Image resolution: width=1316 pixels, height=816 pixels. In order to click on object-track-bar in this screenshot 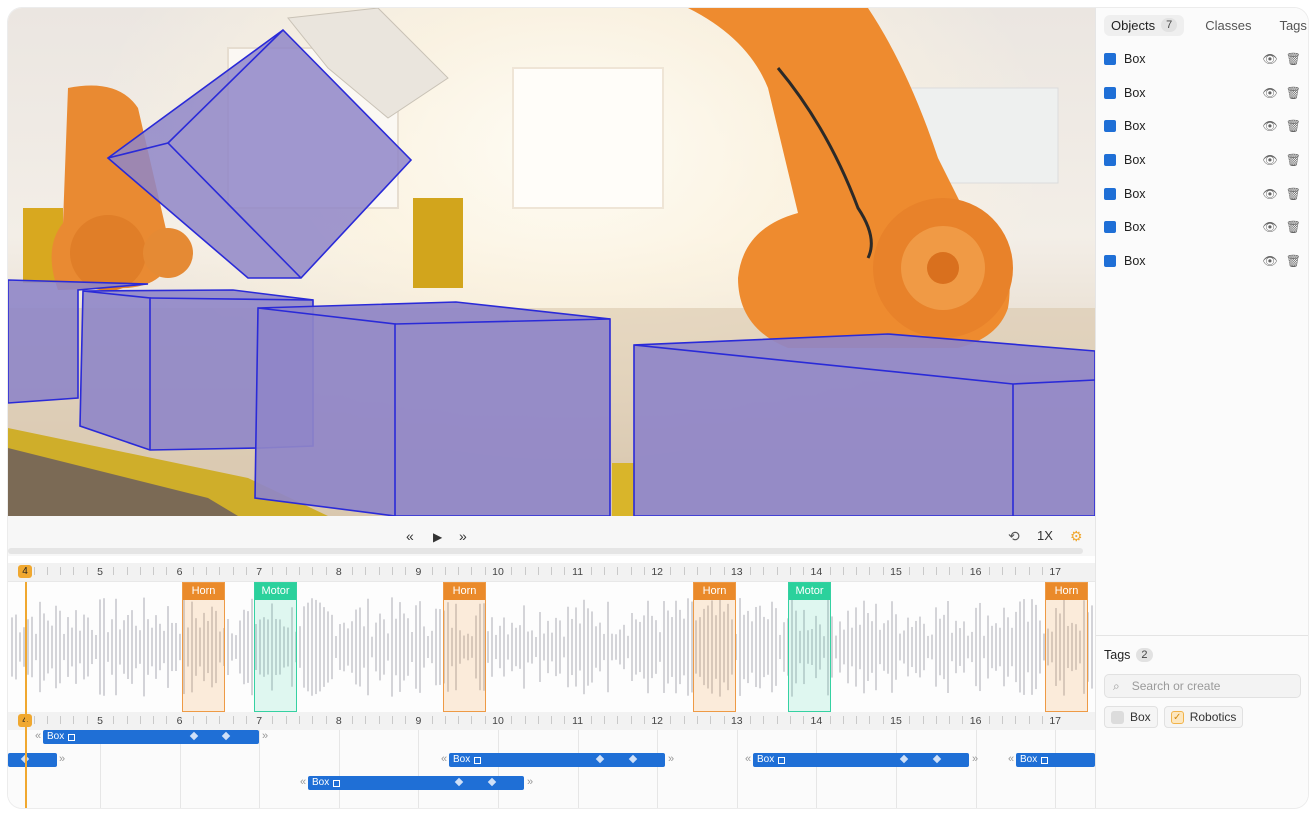, I will do `click(32, 760)`.